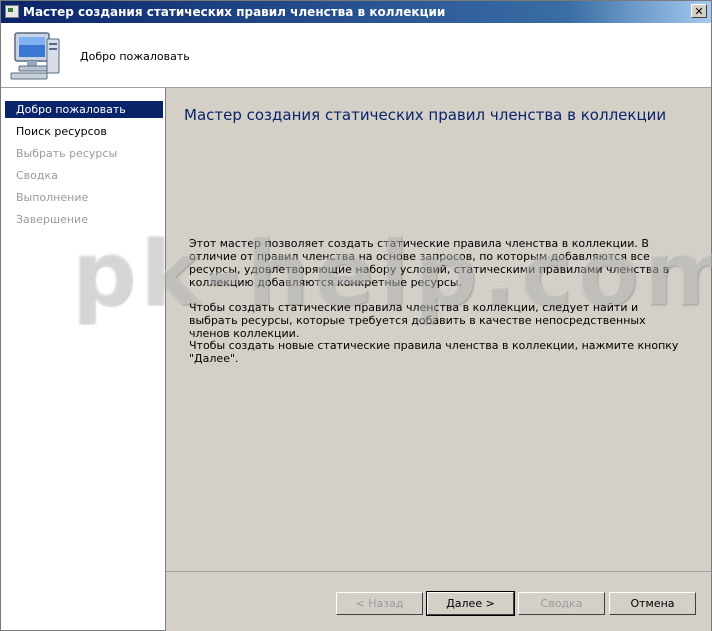 The height and width of the screenshot is (631, 712). Describe the element at coordinates (52, 197) in the screenshot. I see `step-progress: Выполнение` at that location.